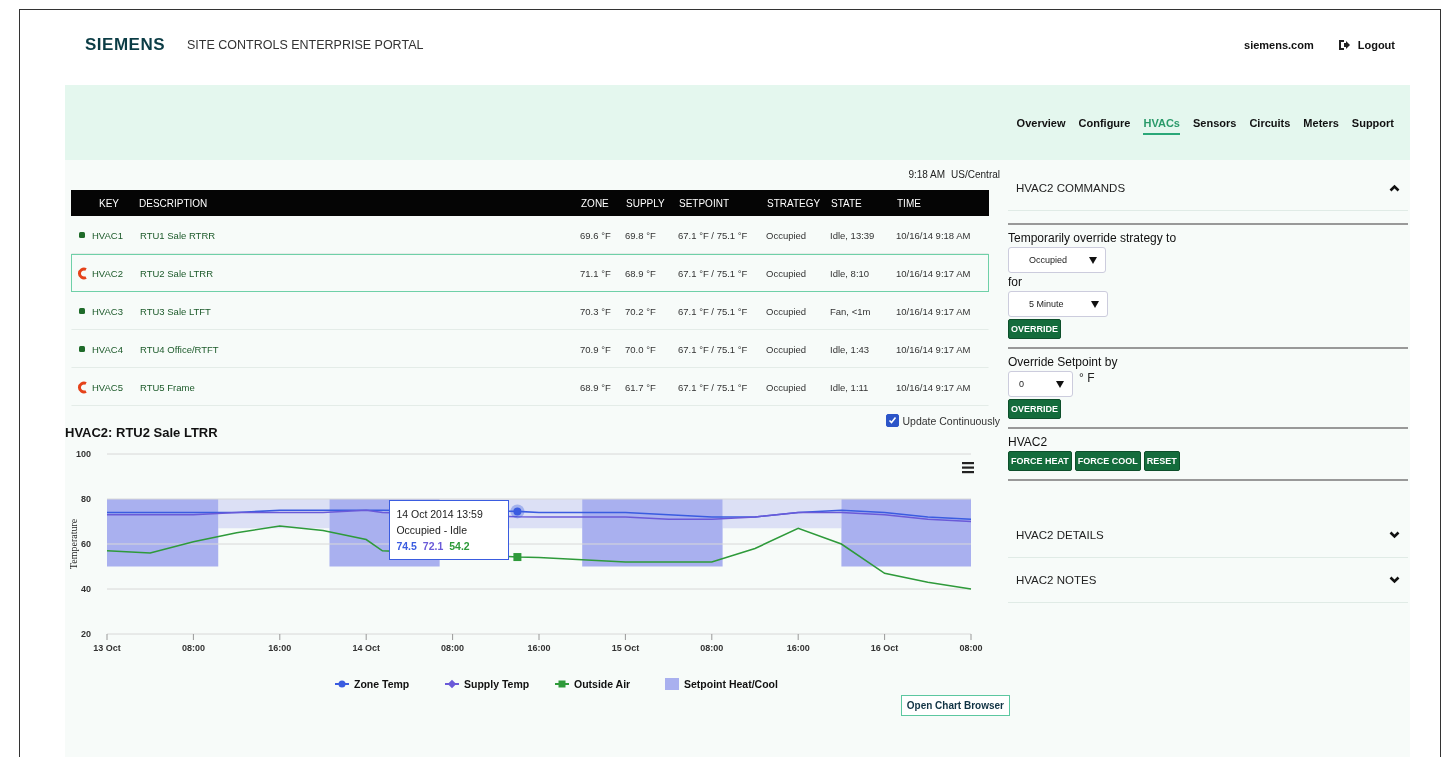 This screenshot has width=1450, height=761. Describe the element at coordinates (1071, 188) in the screenshot. I see `section-title: HVAC2 COMMANDS` at that location.